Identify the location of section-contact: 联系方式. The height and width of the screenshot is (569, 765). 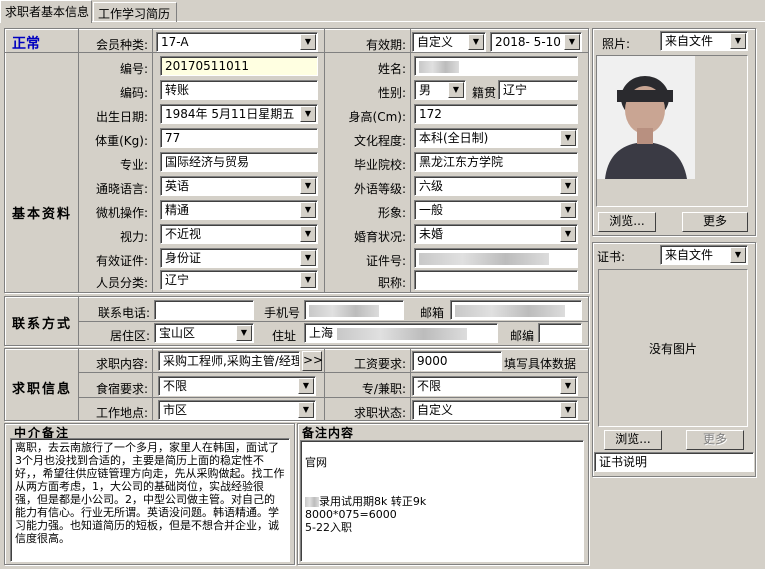
(42, 324).